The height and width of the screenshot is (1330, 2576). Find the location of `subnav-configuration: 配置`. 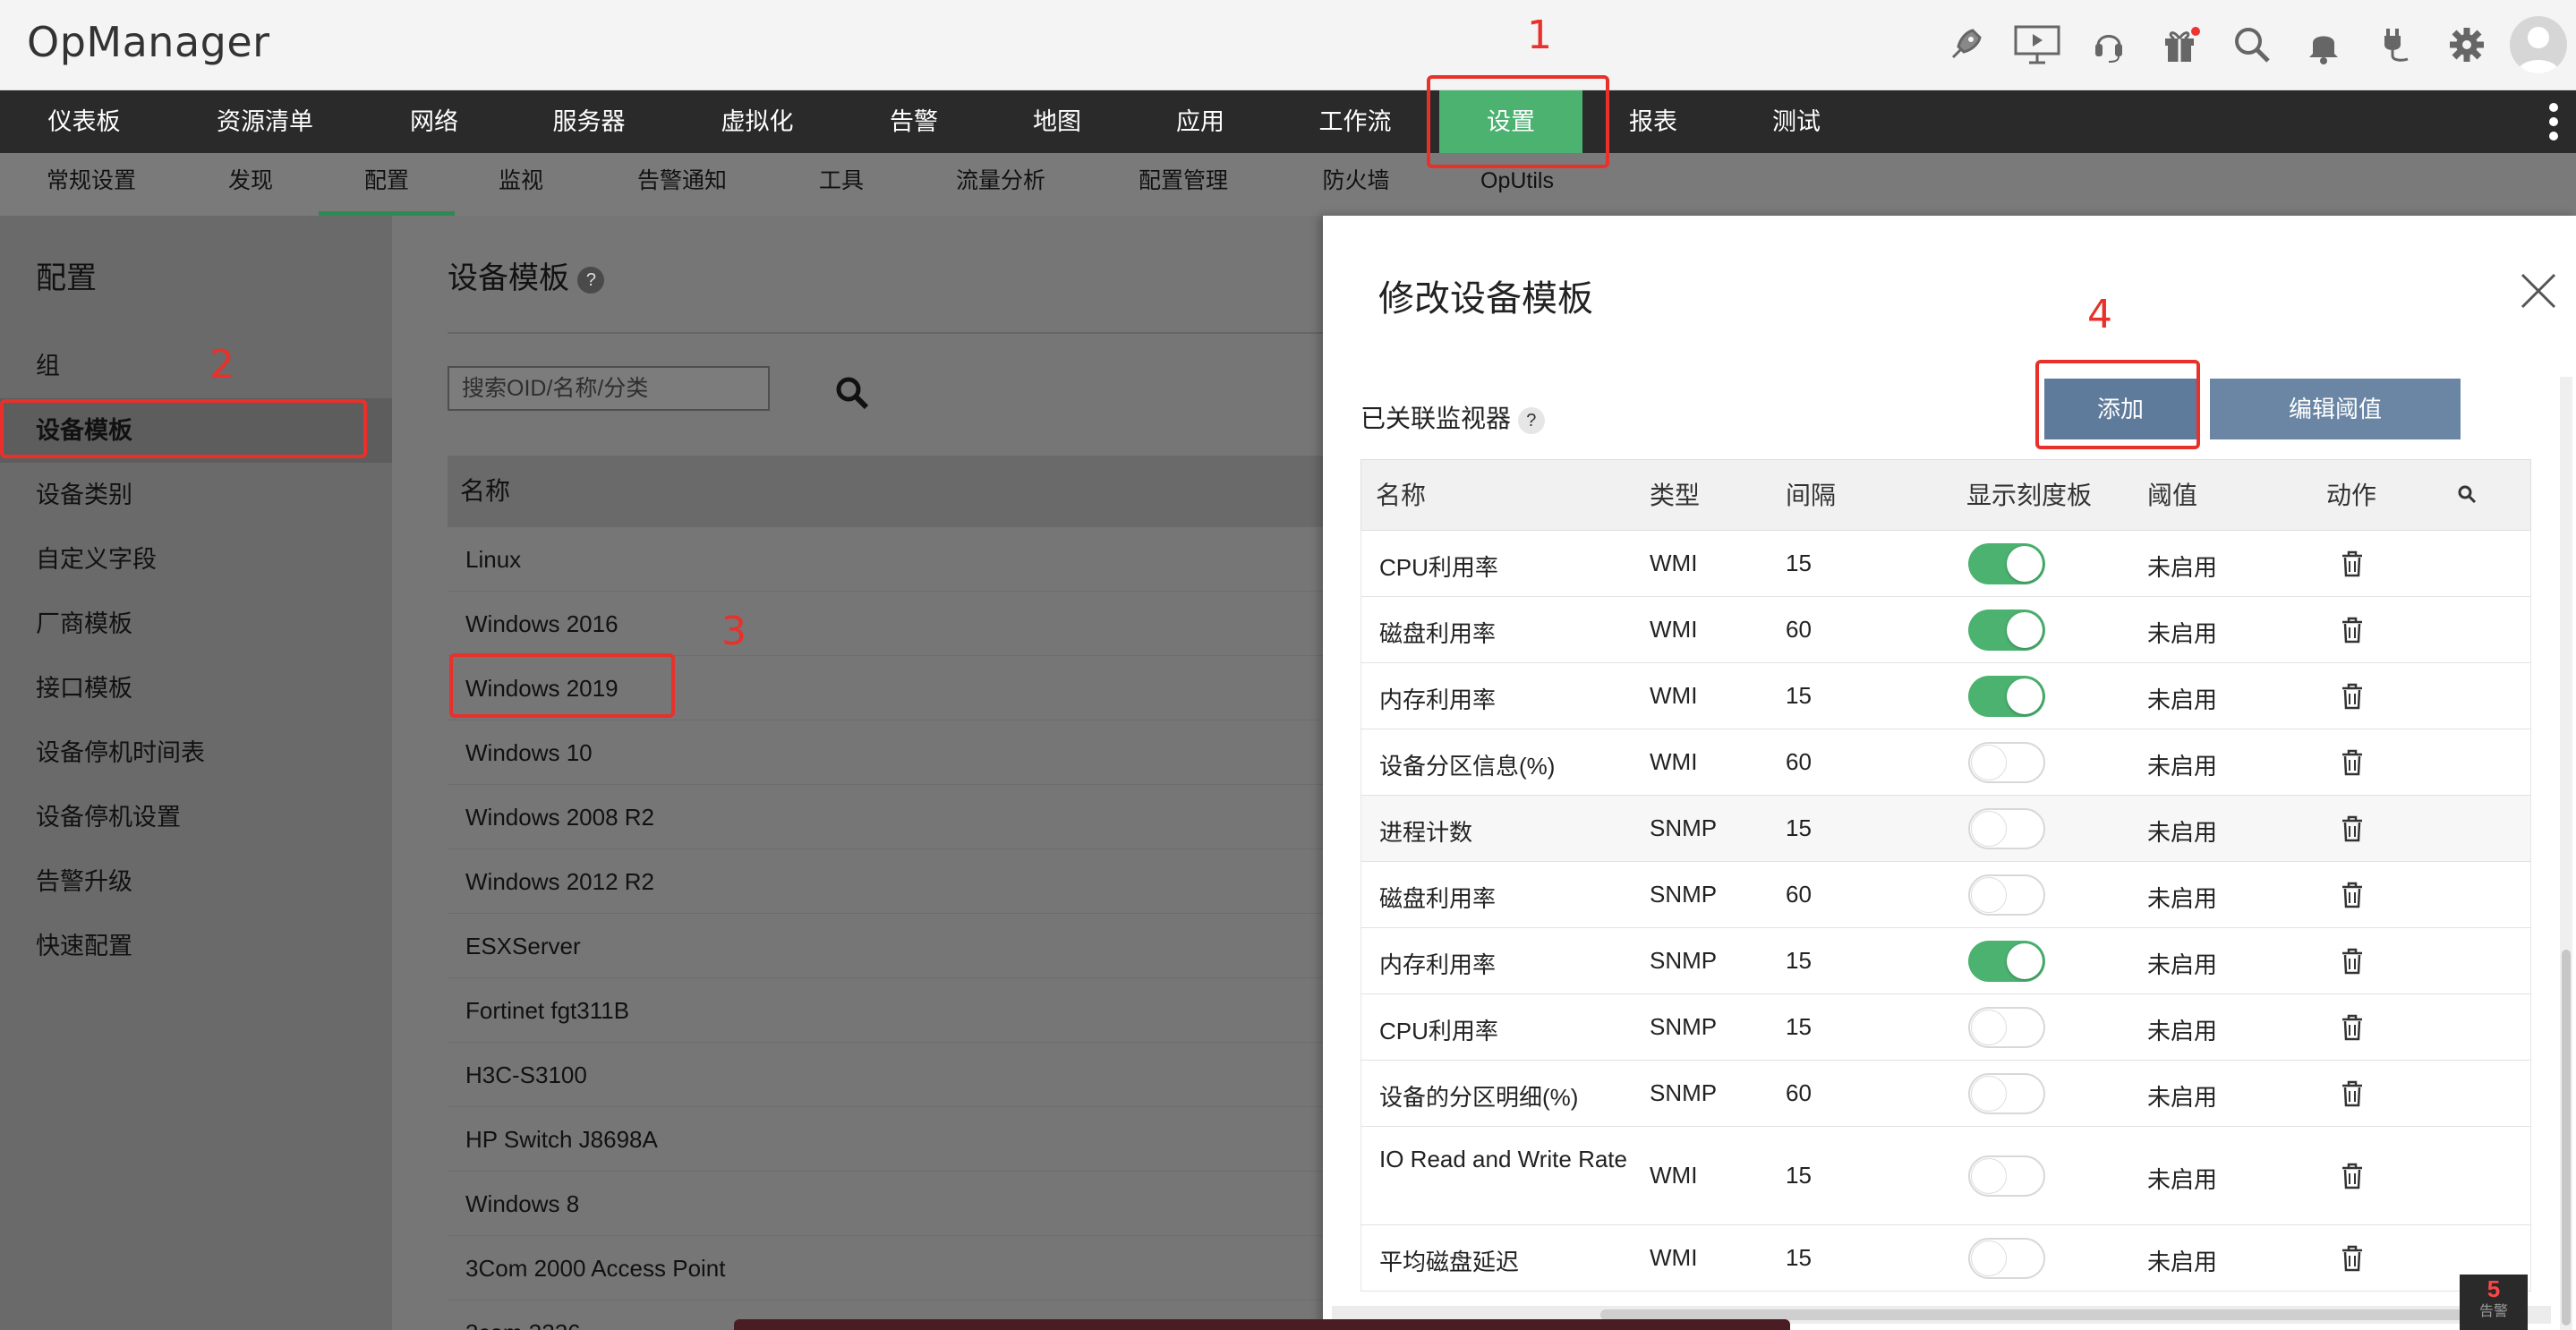

subnav-configuration: 配置 is located at coordinates (387, 184).